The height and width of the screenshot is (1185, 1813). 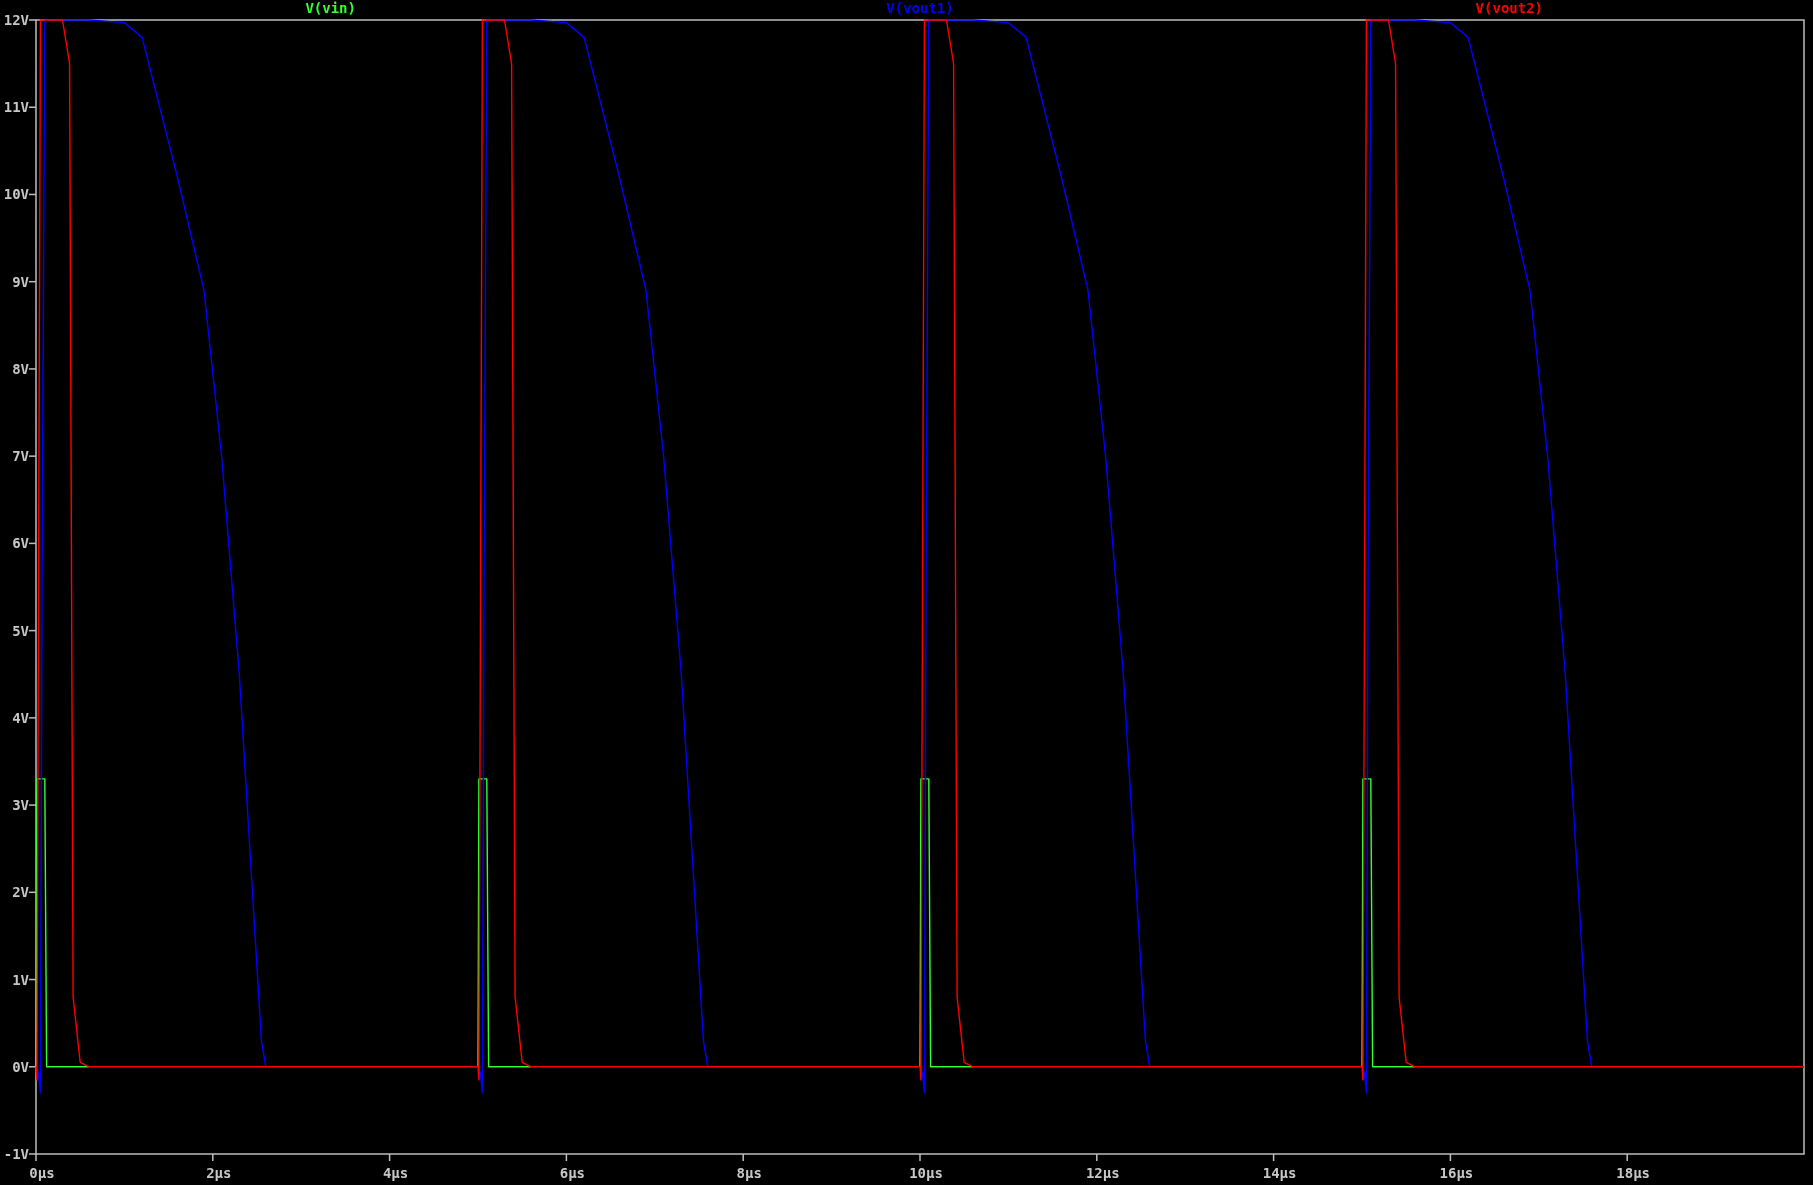 I want to click on y-tick-label: 12V, so click(x=16, y=20).